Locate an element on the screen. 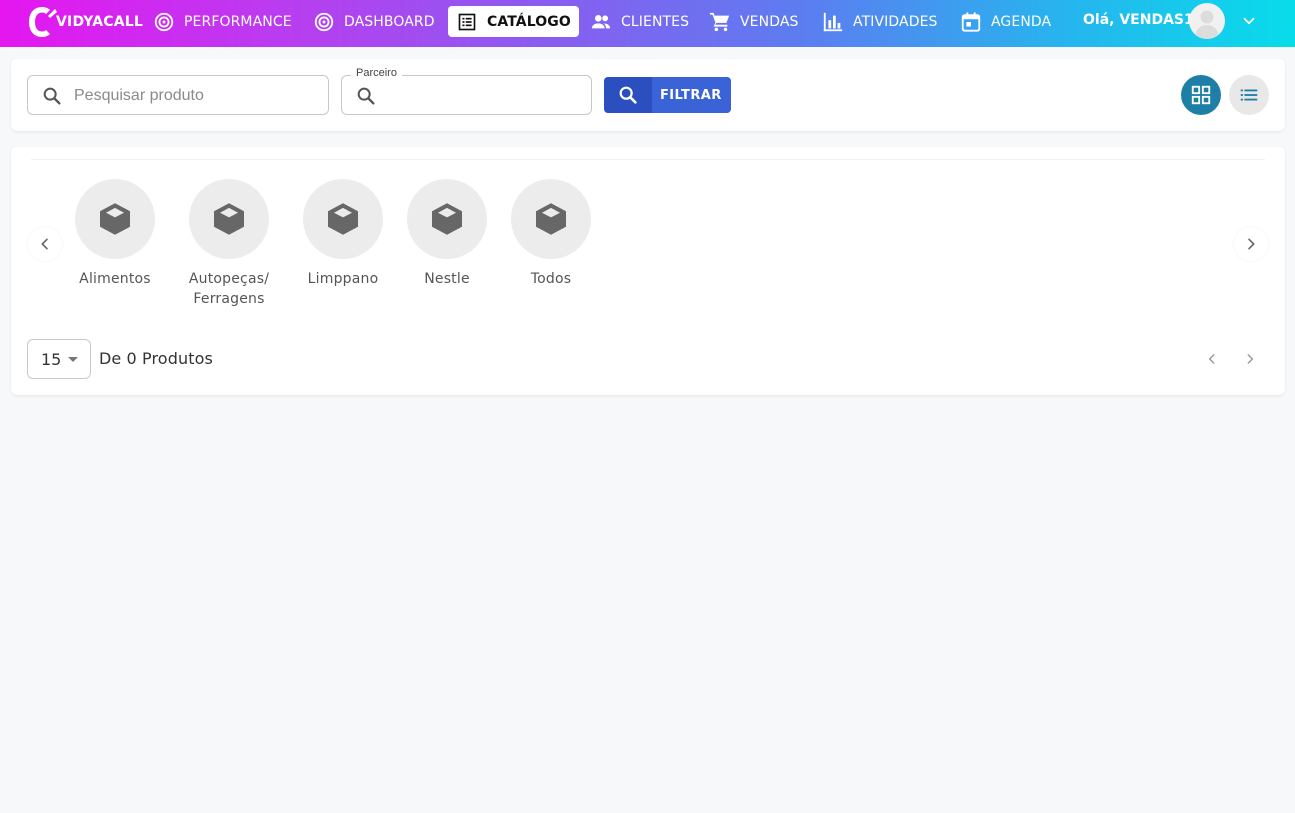  user-greeting: Olá, VENDAS1 is located at coordinates (1138, 20).